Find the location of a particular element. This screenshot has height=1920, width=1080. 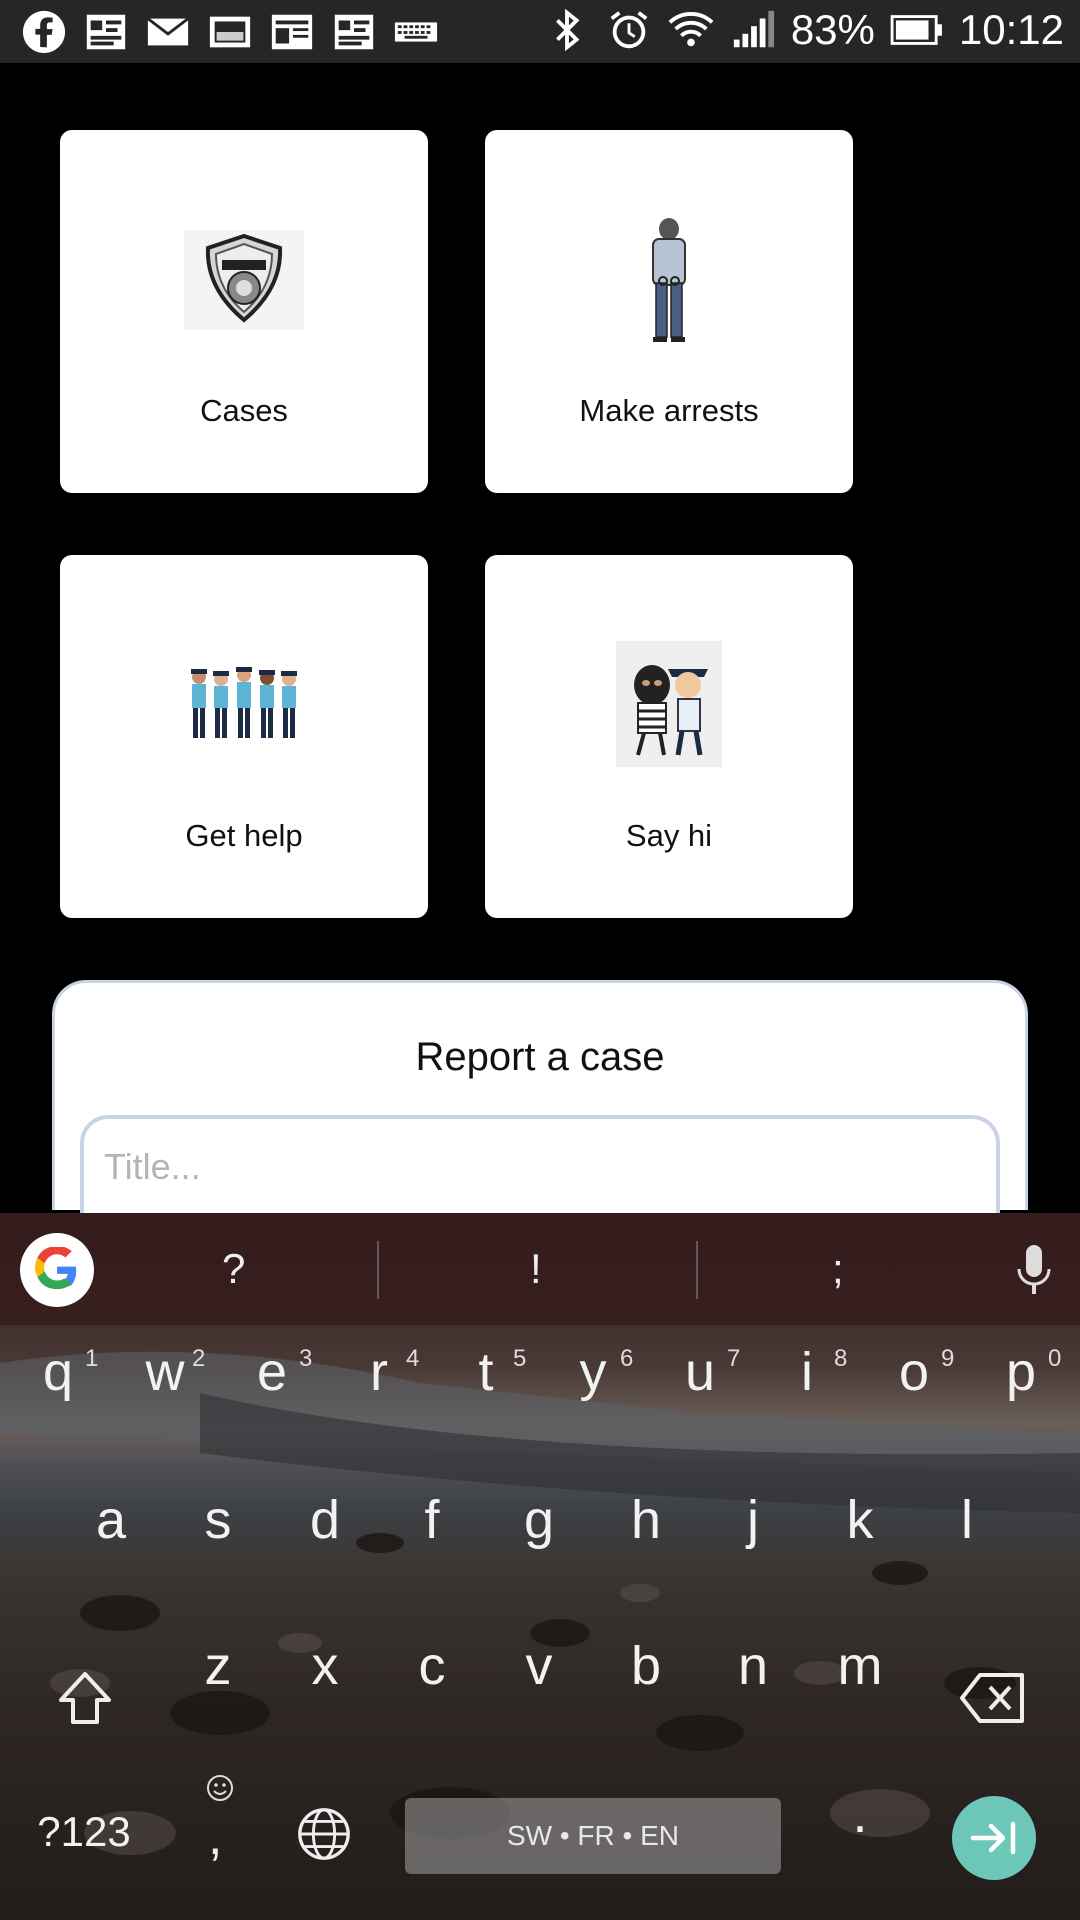

period-key: . is located at coordinates (860, 1814).